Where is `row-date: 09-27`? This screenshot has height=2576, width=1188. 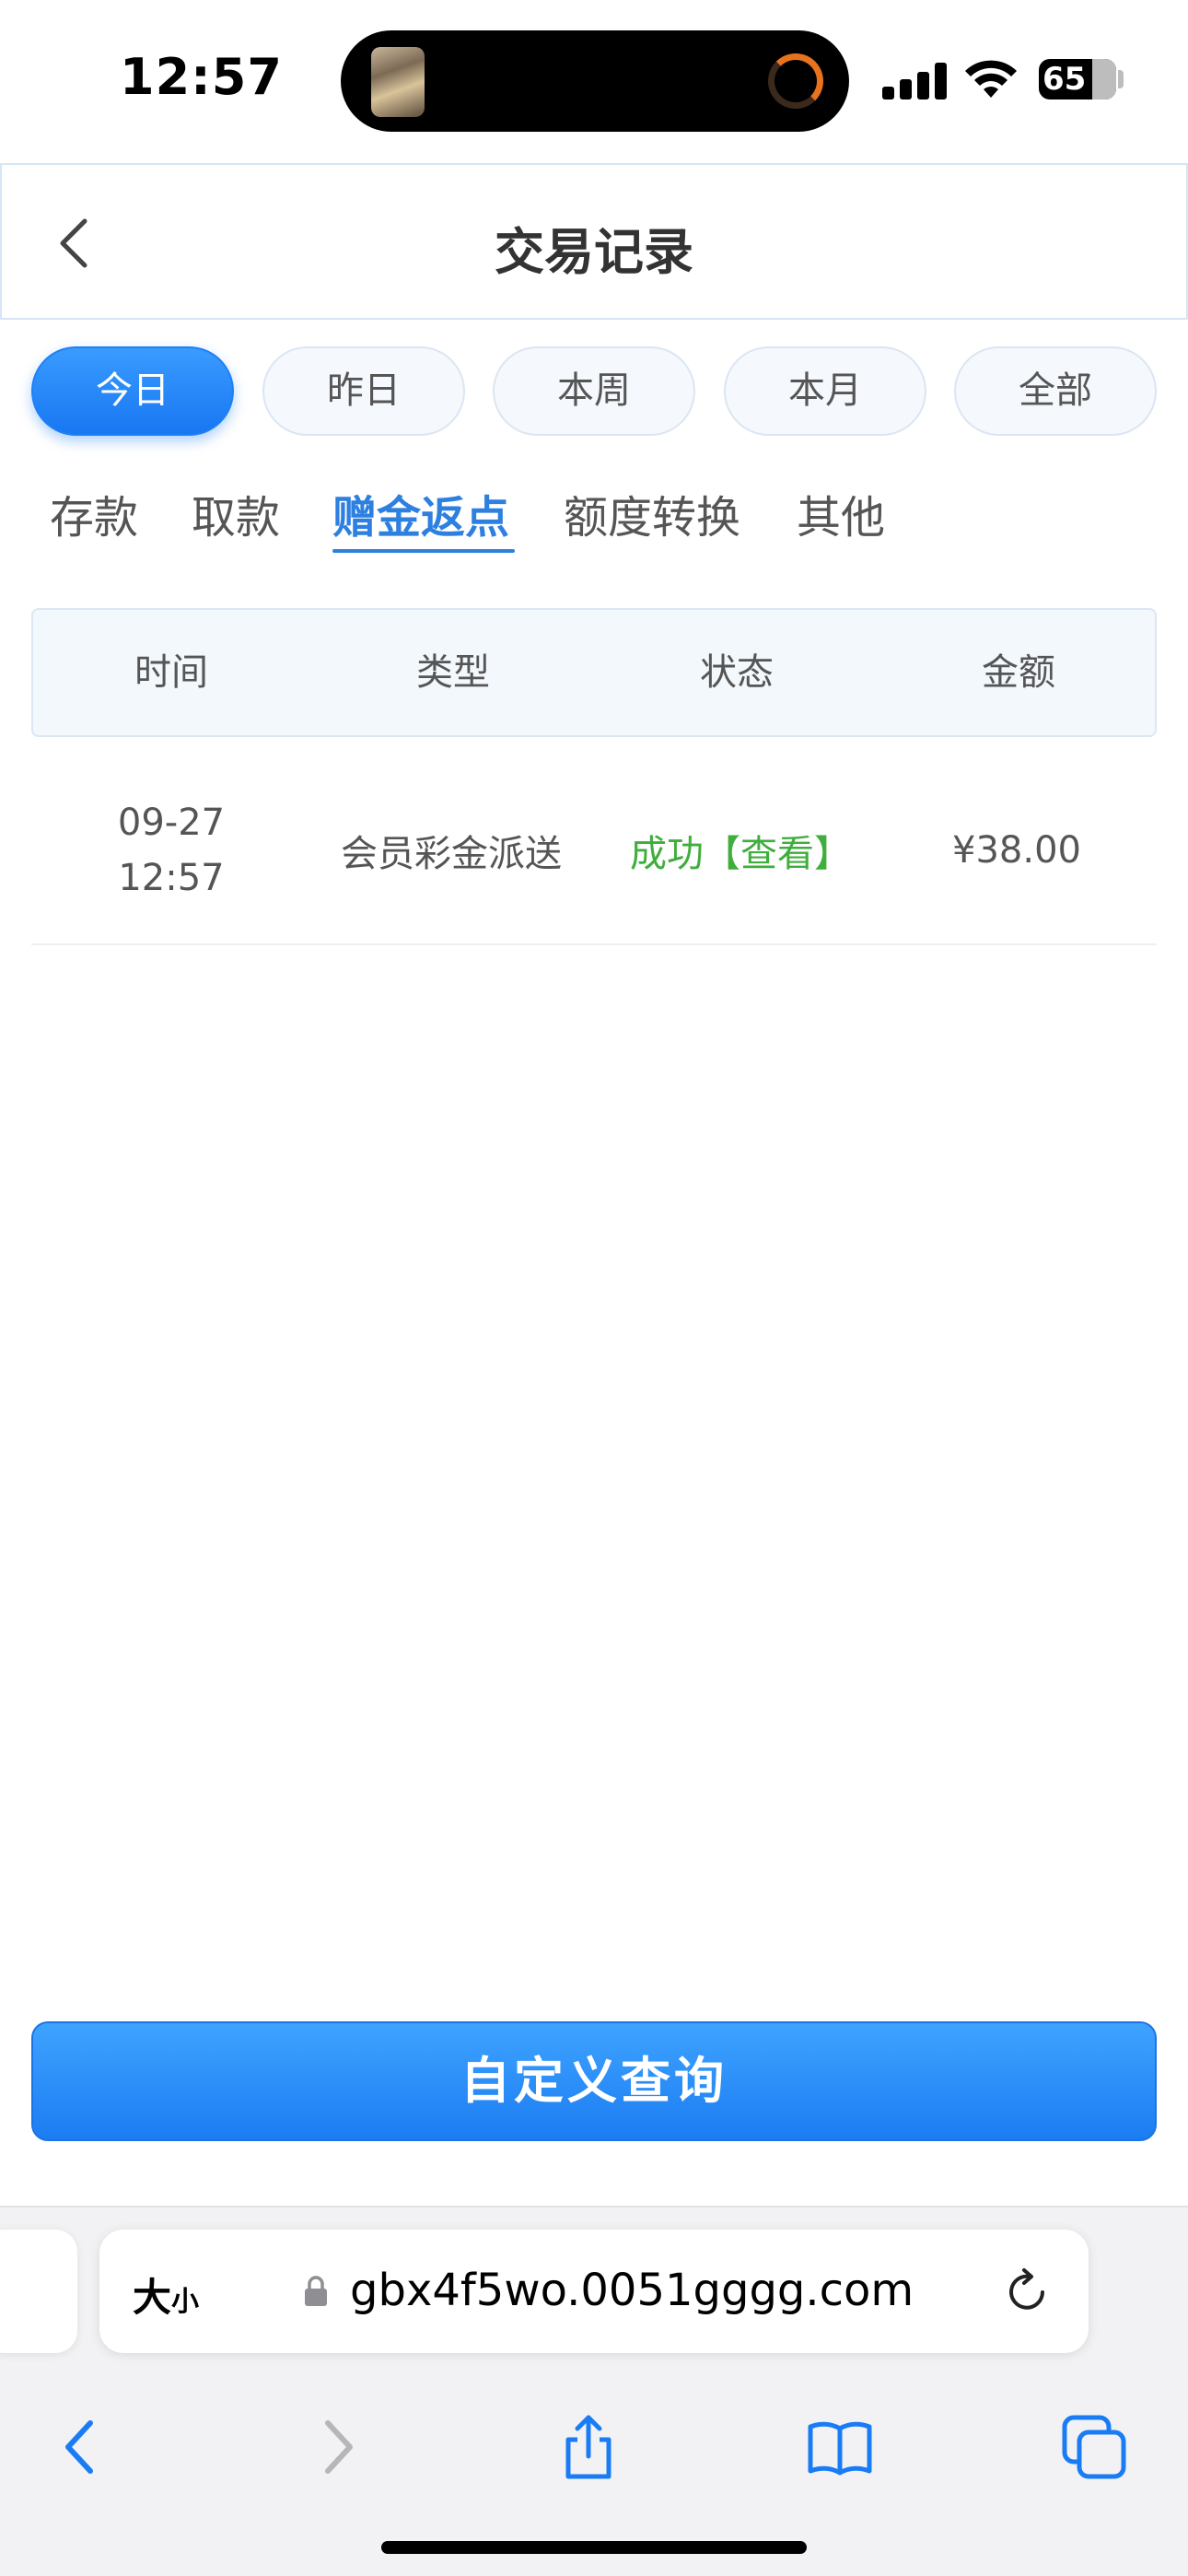
row-date: 09-27 is located at coordinates (172, 823).